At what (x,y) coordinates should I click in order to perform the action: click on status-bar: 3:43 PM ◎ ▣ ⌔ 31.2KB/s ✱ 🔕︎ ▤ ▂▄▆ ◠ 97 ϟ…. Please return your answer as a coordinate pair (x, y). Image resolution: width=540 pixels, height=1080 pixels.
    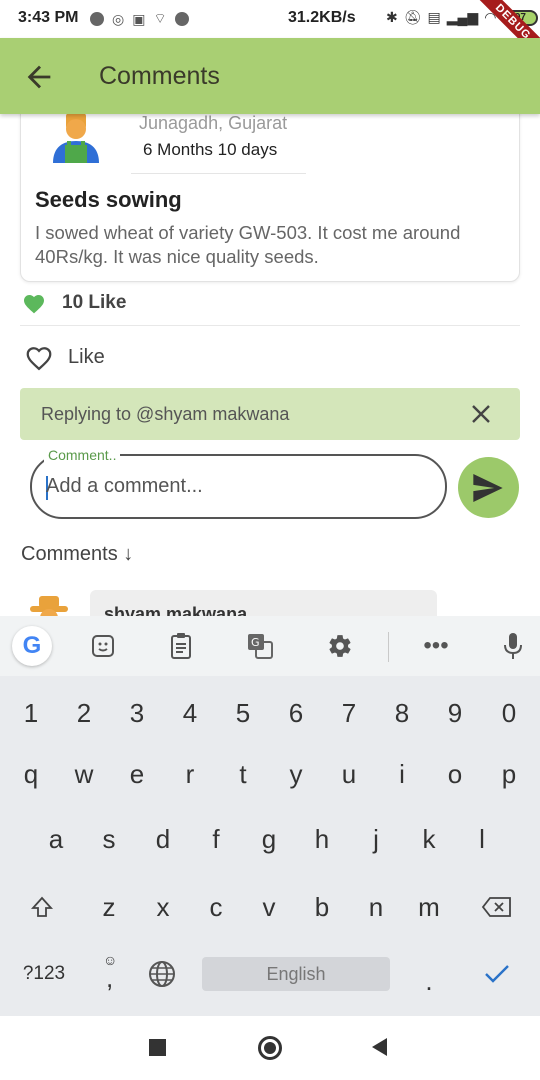
    Looking at the image, I should click on (270, 33).